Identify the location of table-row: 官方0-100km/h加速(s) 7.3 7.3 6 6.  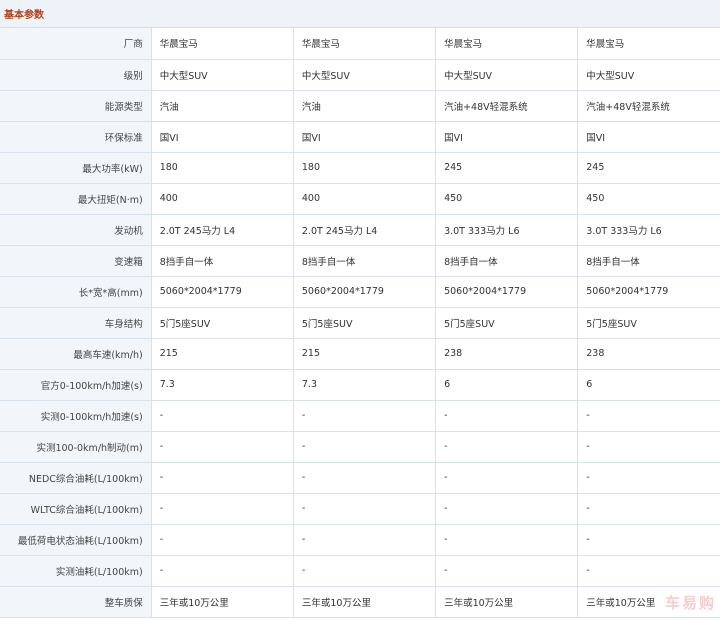
(360, 385).